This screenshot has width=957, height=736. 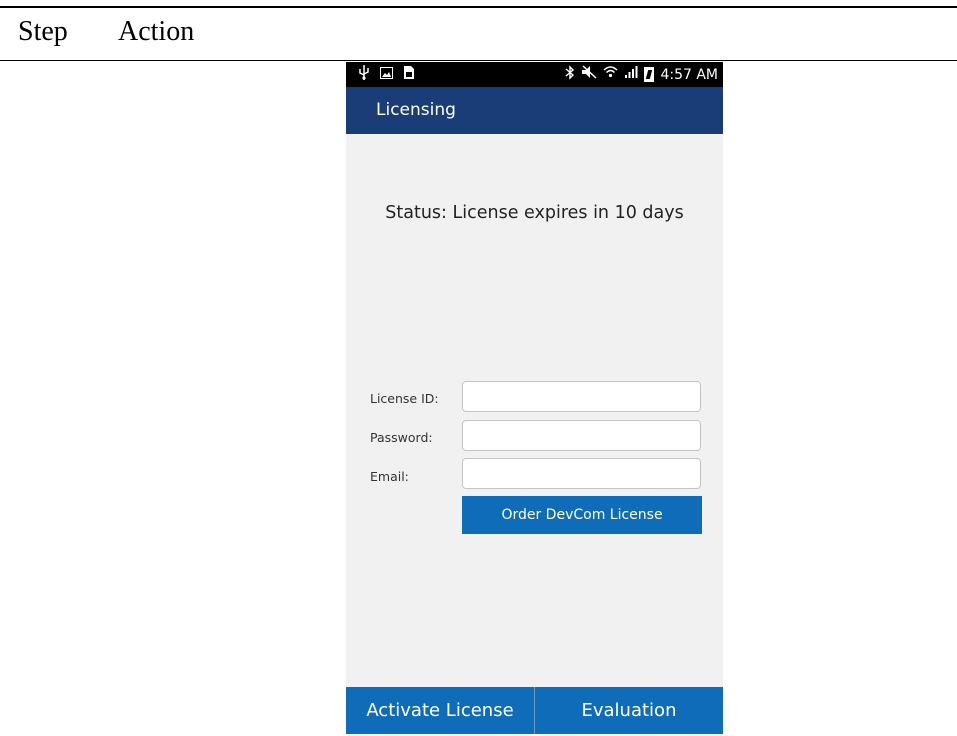 I want to click on license-id-label: License ID:, so click(x=404, y=398).